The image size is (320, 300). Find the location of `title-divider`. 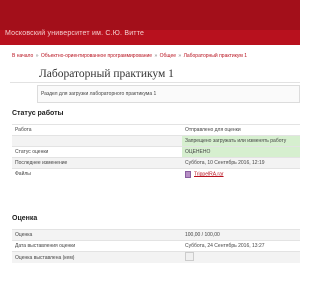

title-divider is located at coordinates (155, 82).